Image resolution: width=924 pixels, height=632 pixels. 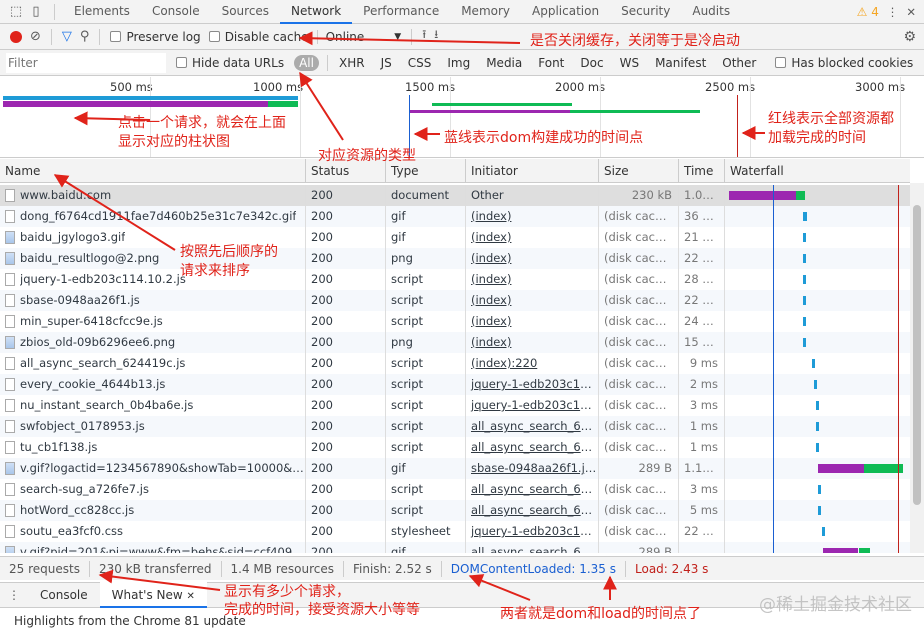 I want to click on type-filter-ws: WS, so click(x=629, y=63).